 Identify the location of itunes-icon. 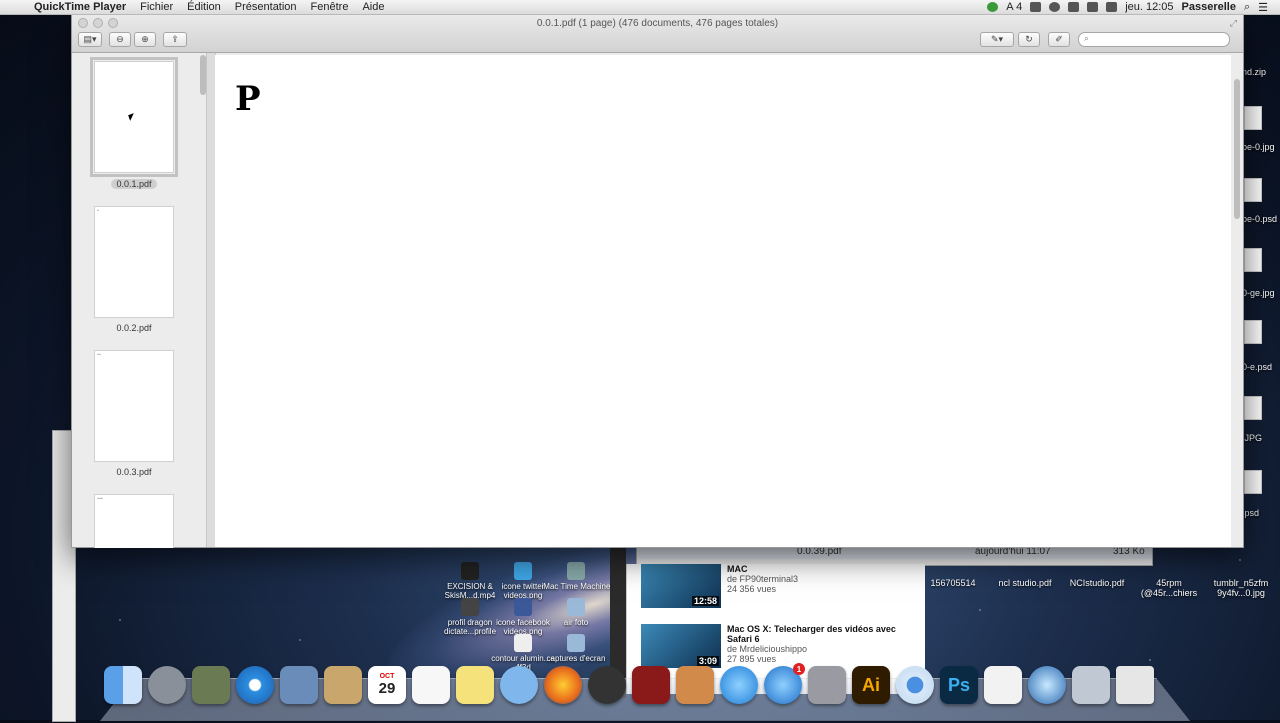
(739, 685).